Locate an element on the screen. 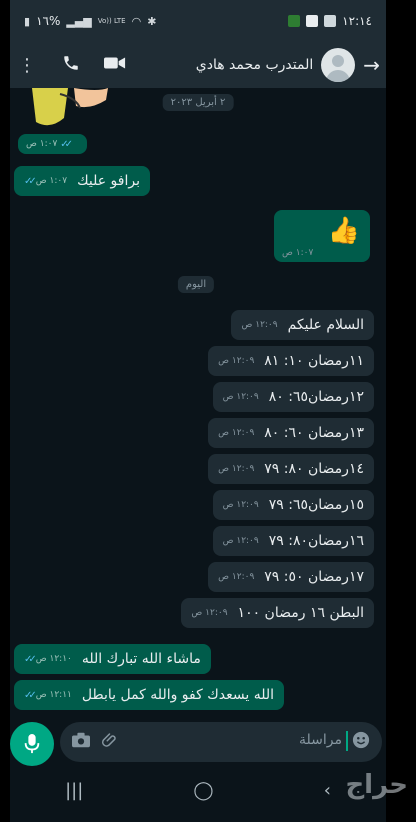 This screenshot has height=822, width=416. message-bubble: ١٣رمضان ٦٠: ٨٠ ١٢:٠٩ ص is located at coordinates (291, 433).